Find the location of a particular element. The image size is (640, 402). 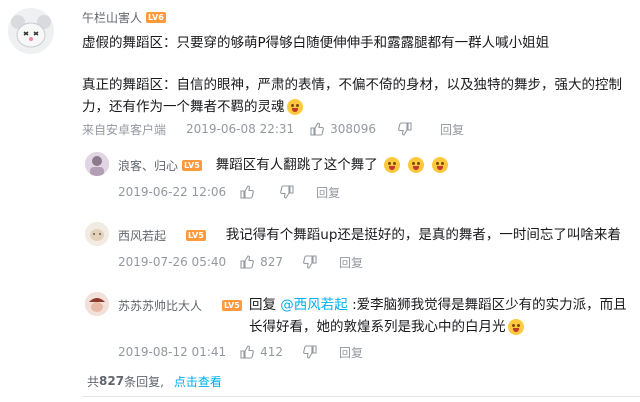

bottom-divider is located at coordinates (361, 396).